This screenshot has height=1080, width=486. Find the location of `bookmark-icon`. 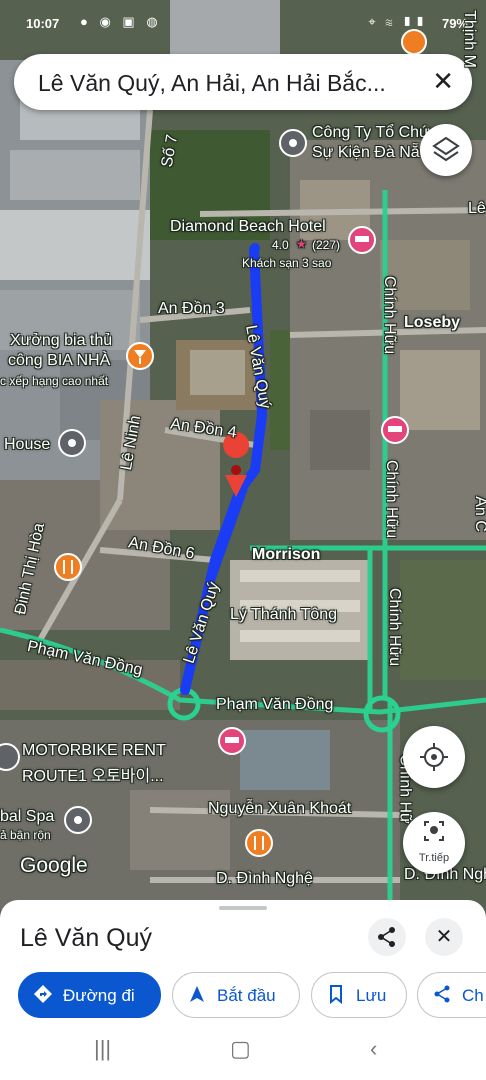

bookmark-icon is located at coordinates (336, 994).